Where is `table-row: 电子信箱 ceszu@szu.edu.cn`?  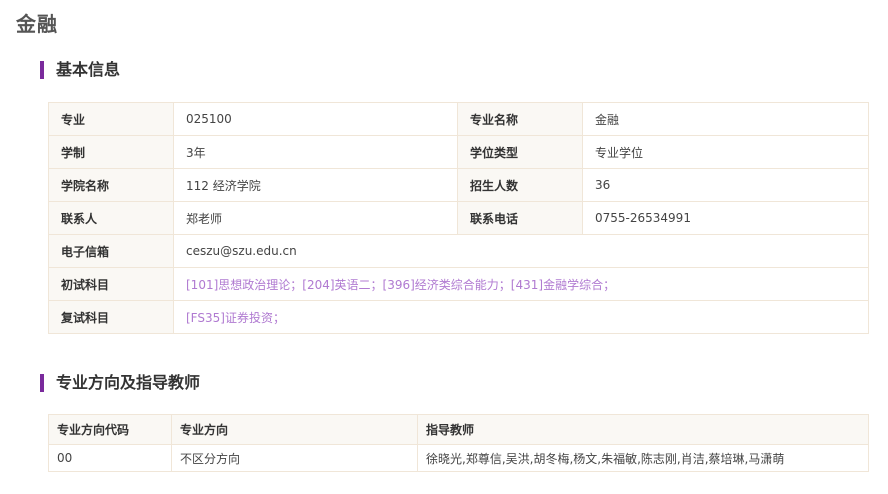 table-row: 电子信箱 ceszu@szu.edu.cn is located at coordinates (458, 251).